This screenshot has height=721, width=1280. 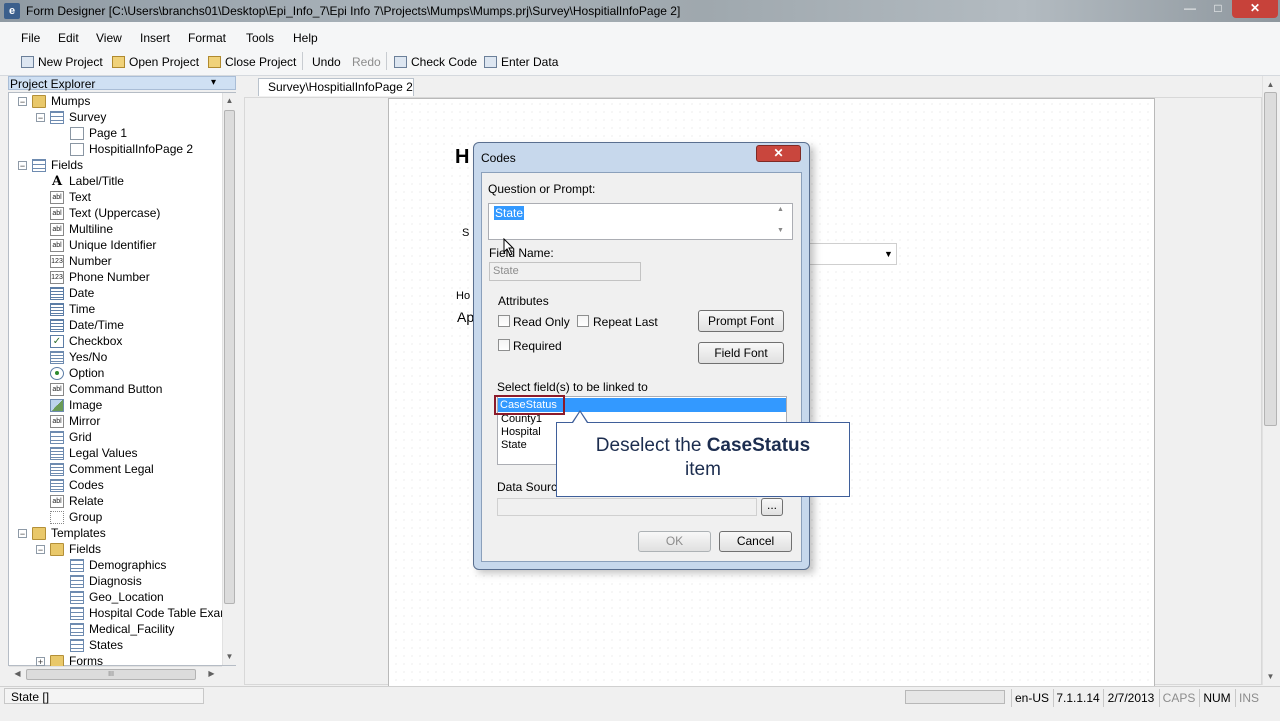 What do you see at coordinates (78, 117) in the screenshot?
I see `tree-item: Survey` at bounding box center [78, 117].